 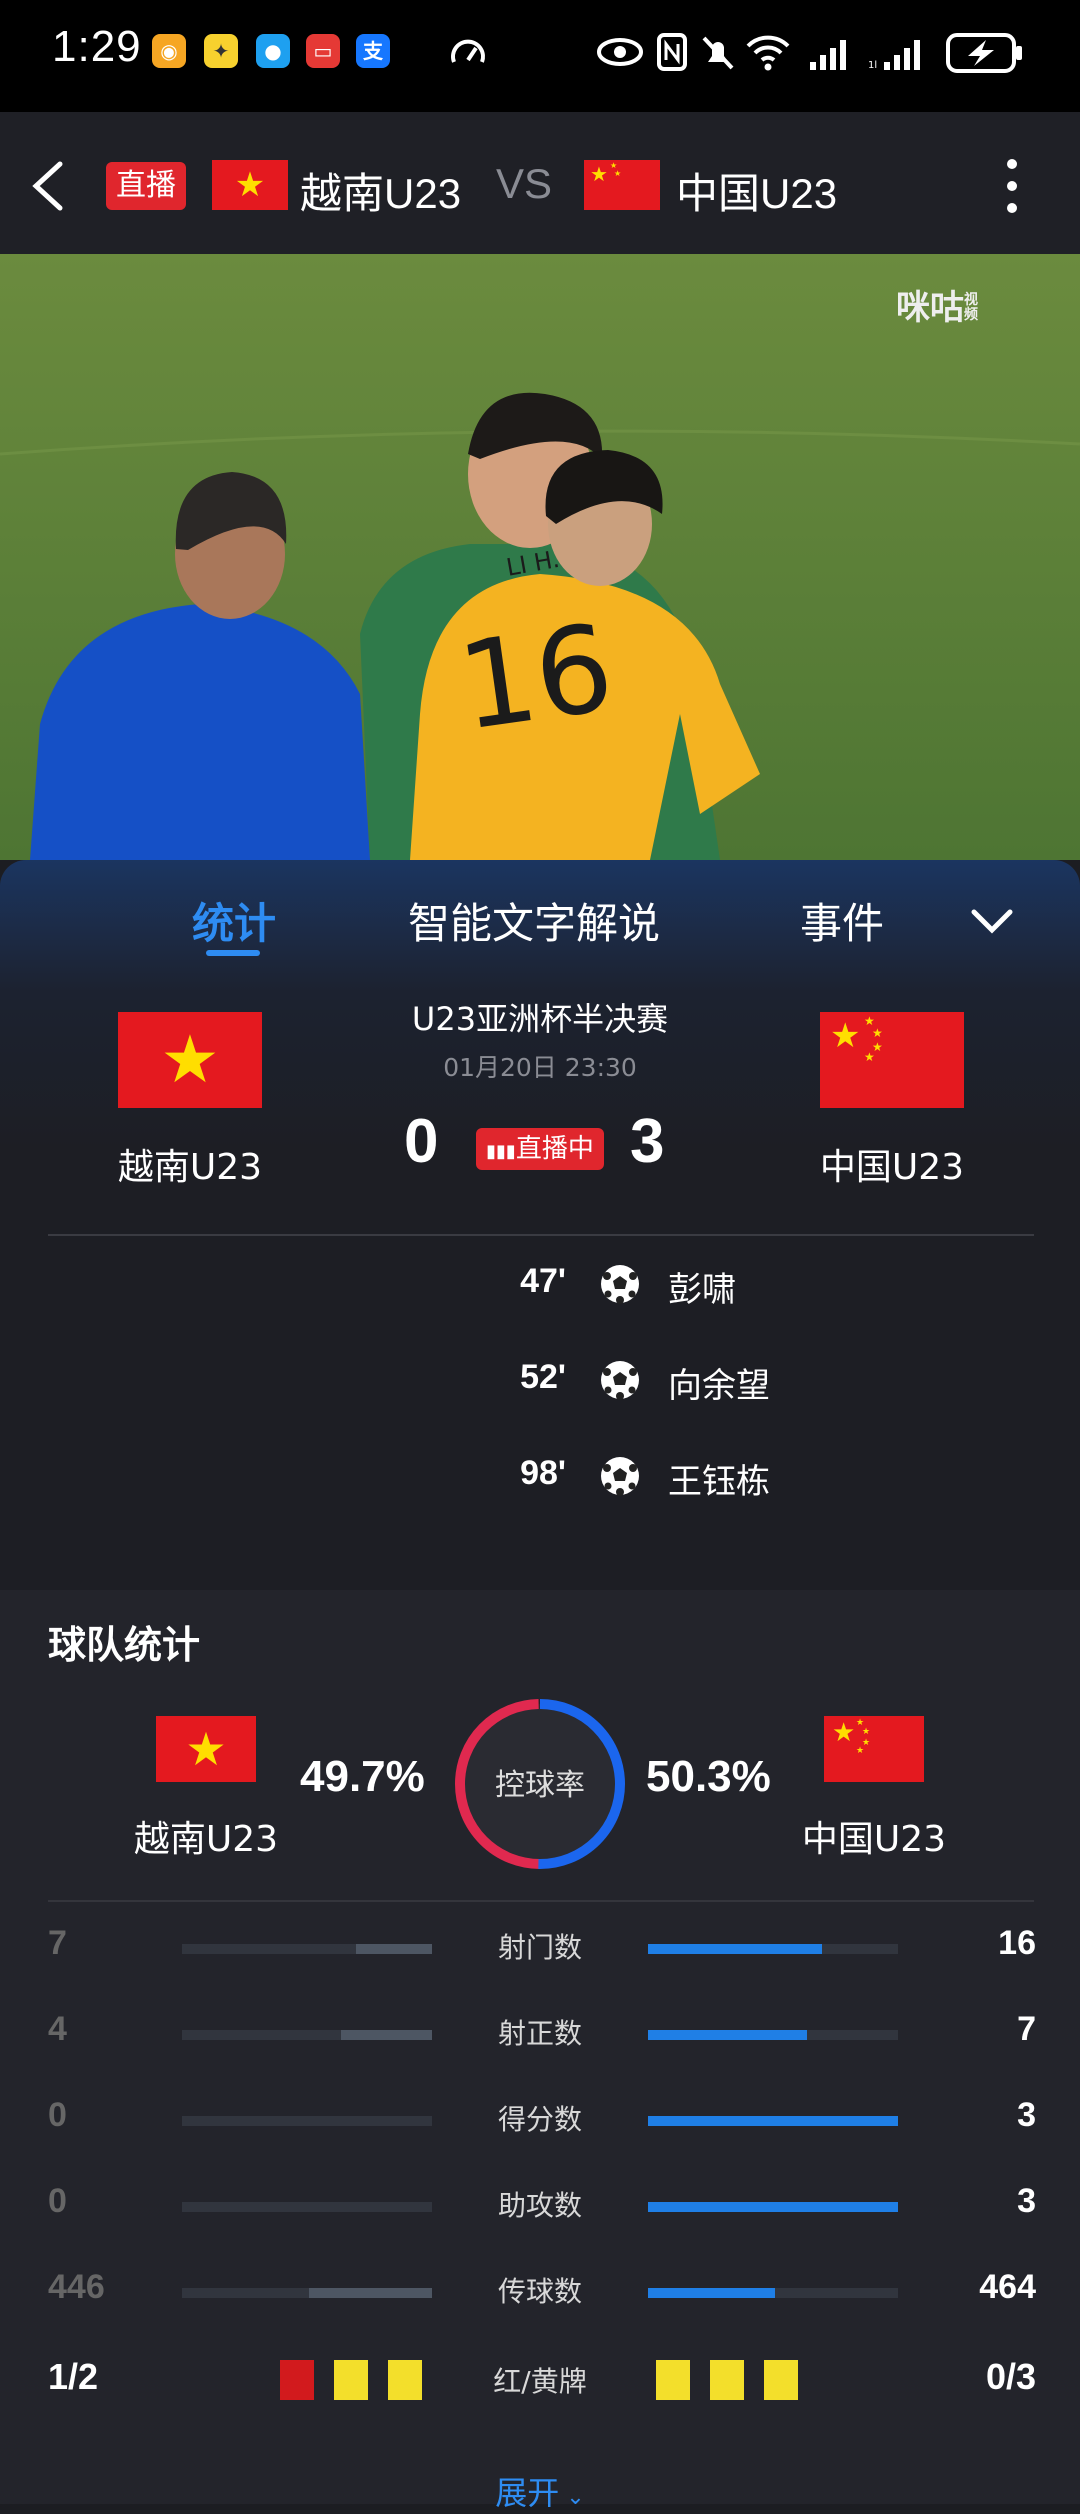 I want to click on stat-label: 射正数, so click(x=539, y=2033).